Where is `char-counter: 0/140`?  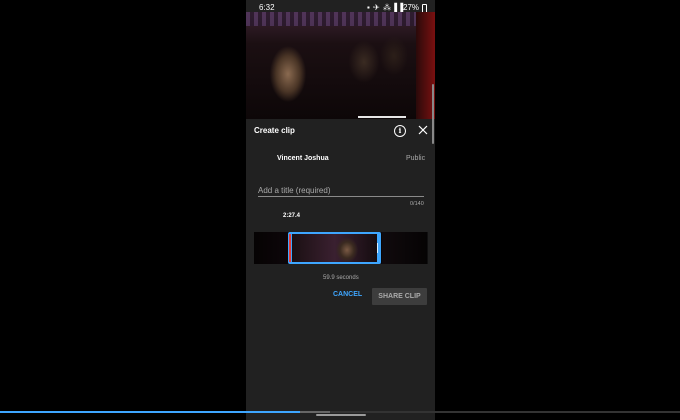
char-counter: 0/140 is located at coordinates (417, 204).